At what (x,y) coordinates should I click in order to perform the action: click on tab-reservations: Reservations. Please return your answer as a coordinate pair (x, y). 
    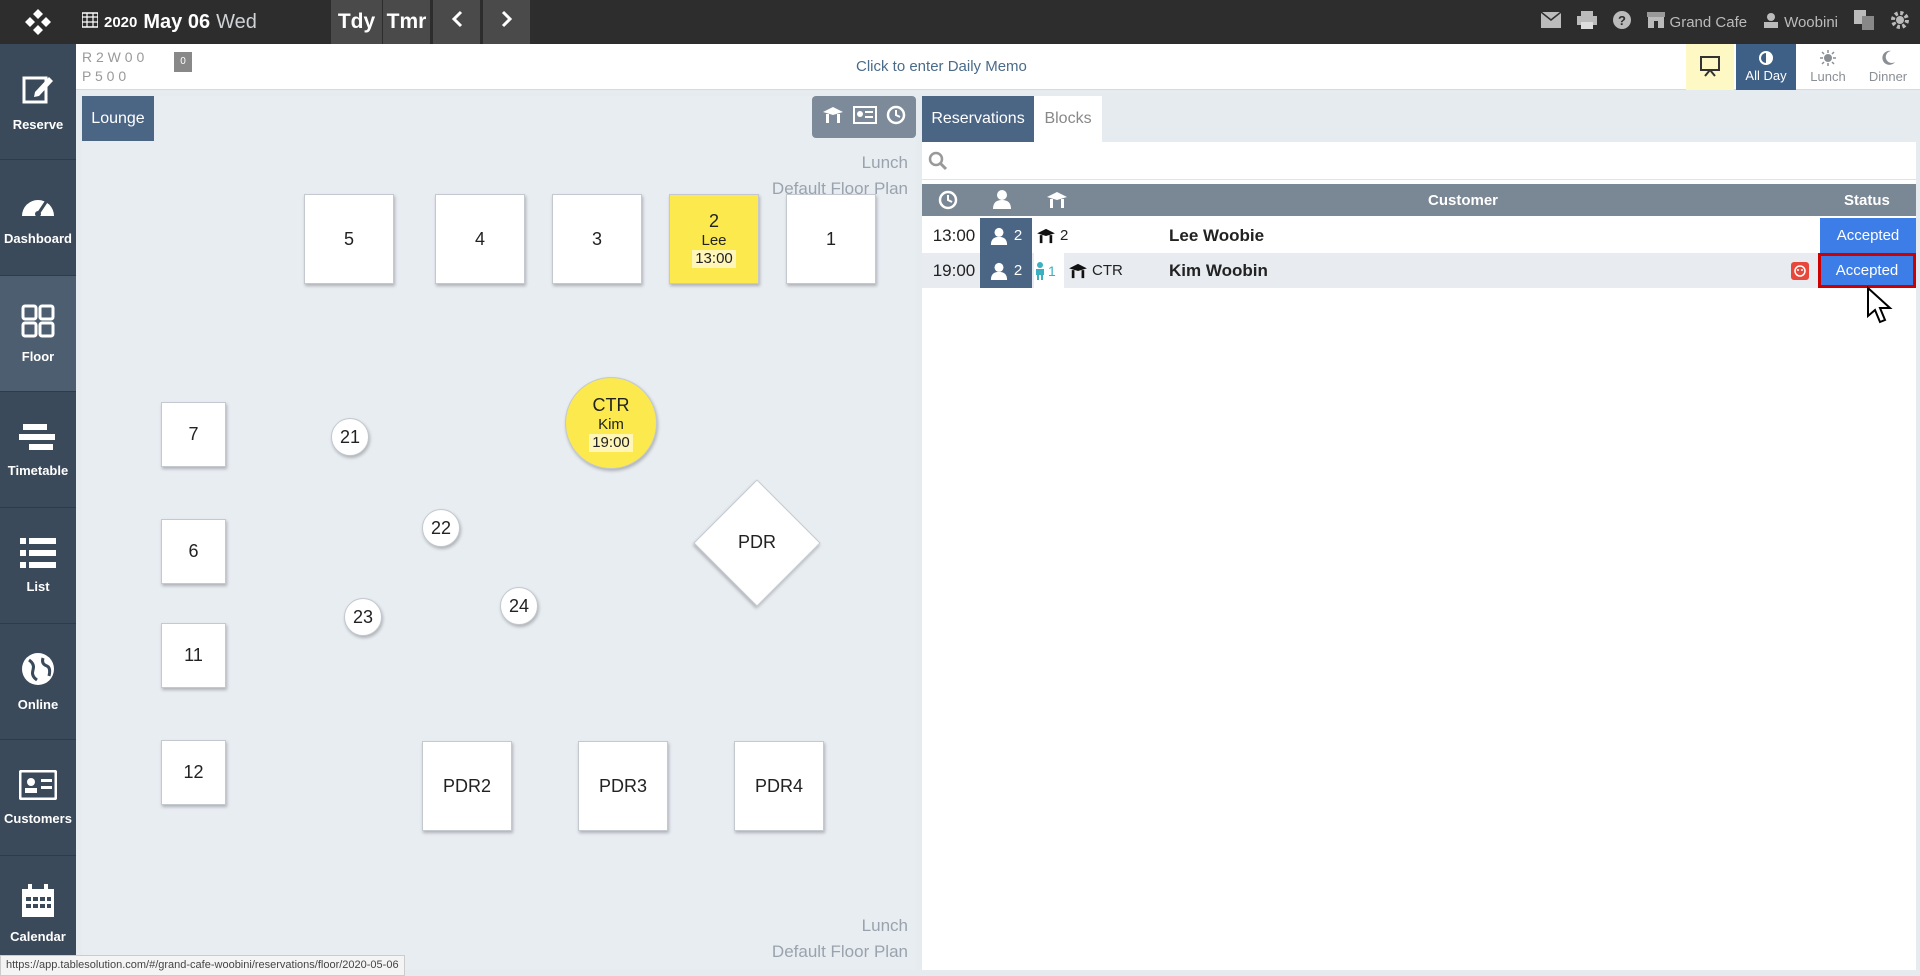
    Looking at the image, I should click on (978, 119).